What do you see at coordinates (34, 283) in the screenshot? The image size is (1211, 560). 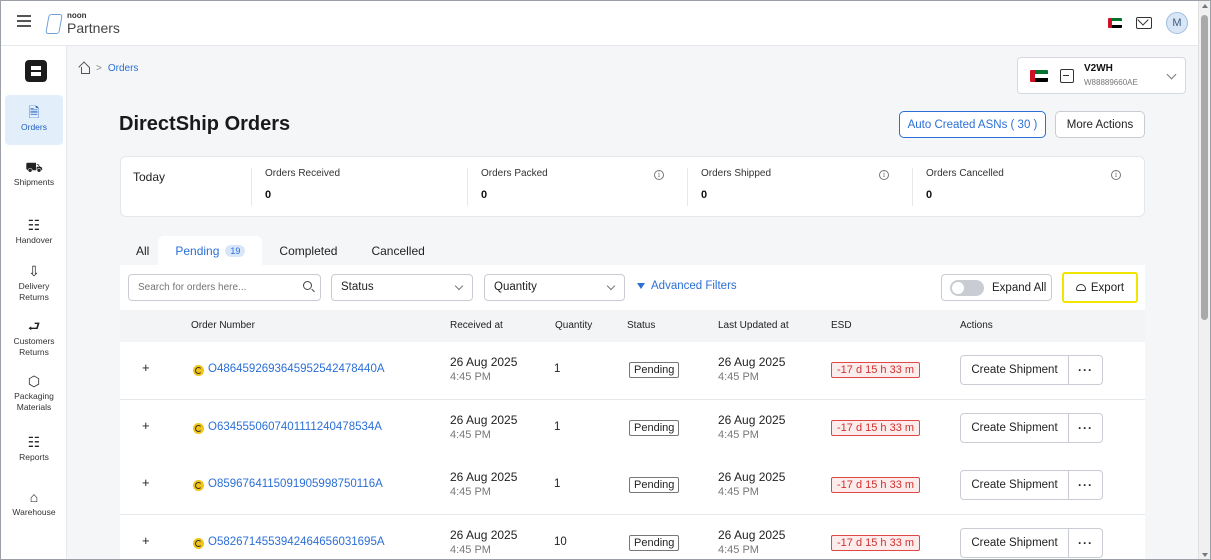 I see `sidebar-item-delivery-returns: ⇩ Delivery Returns` at bounding box center [34, 283].